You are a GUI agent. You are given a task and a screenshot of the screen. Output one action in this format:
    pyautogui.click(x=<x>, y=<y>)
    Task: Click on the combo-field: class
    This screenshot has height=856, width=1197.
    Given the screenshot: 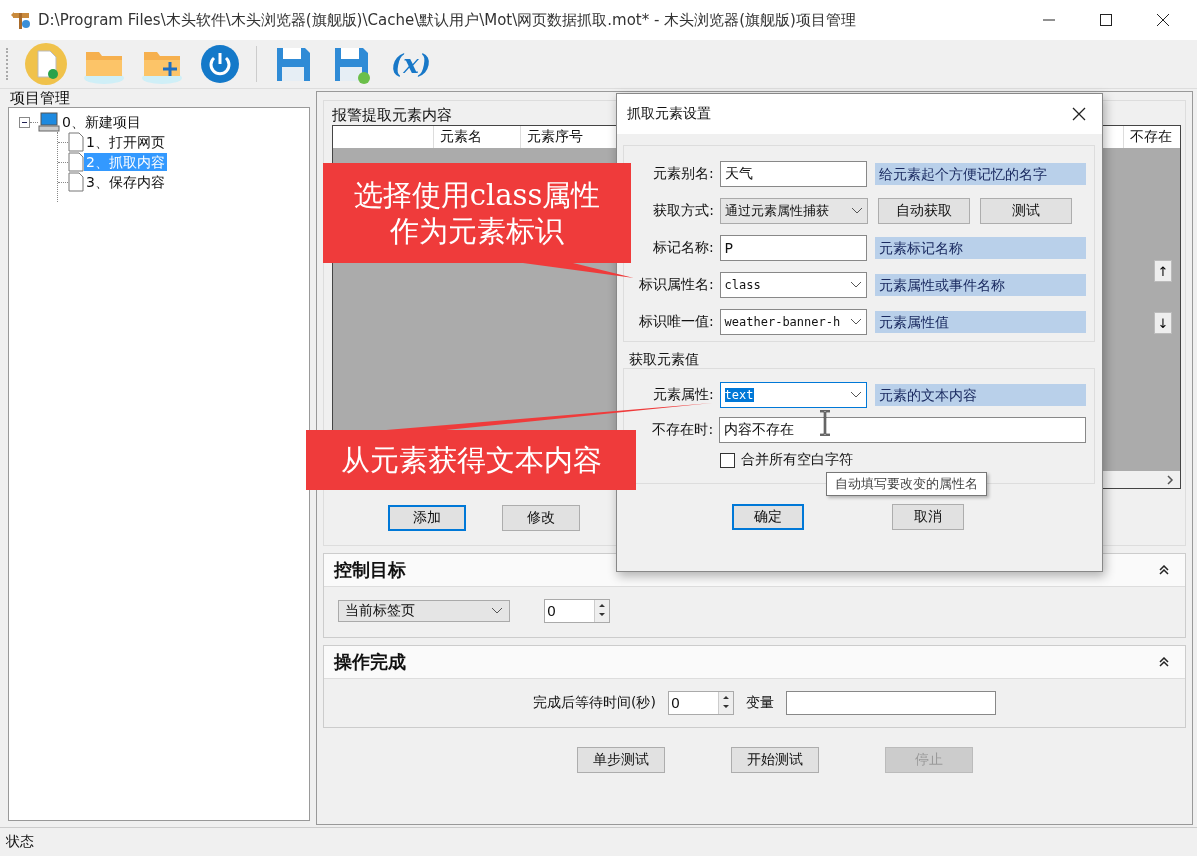 What is the action you would take?
    pyautogui.click(x=793, y=284)
    